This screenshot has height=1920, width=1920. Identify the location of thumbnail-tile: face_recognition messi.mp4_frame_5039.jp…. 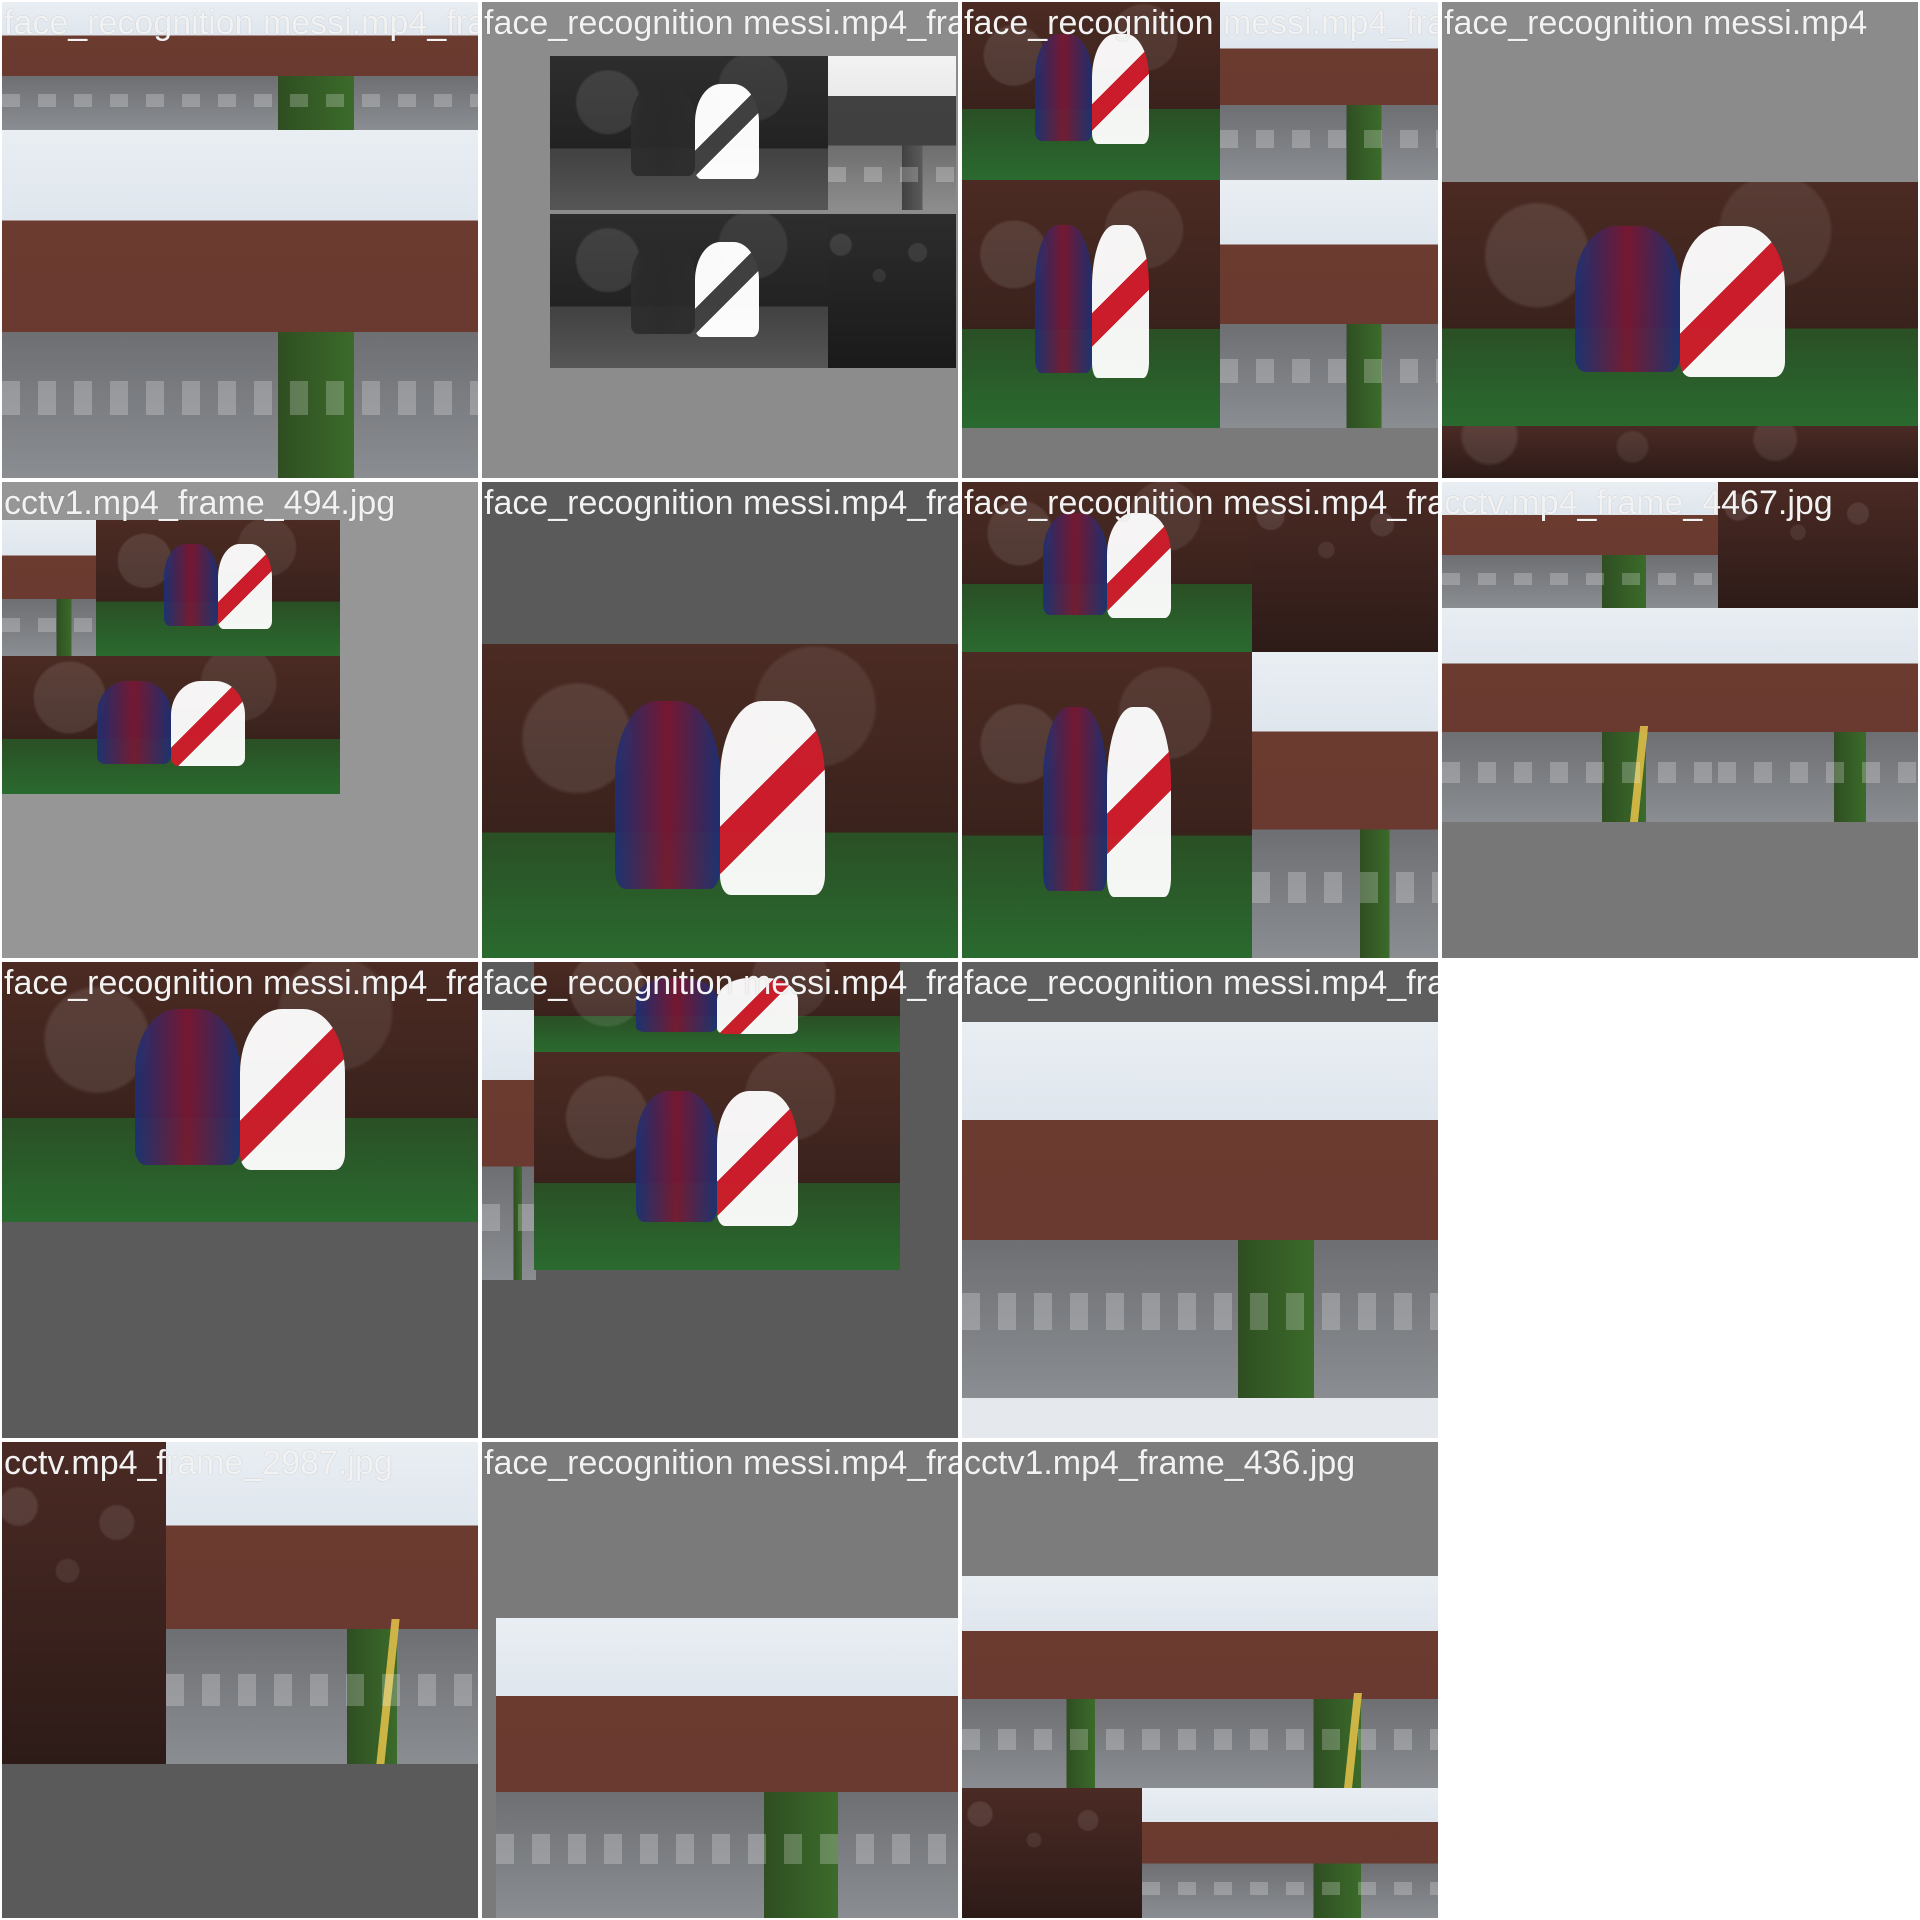
(720, 1200).